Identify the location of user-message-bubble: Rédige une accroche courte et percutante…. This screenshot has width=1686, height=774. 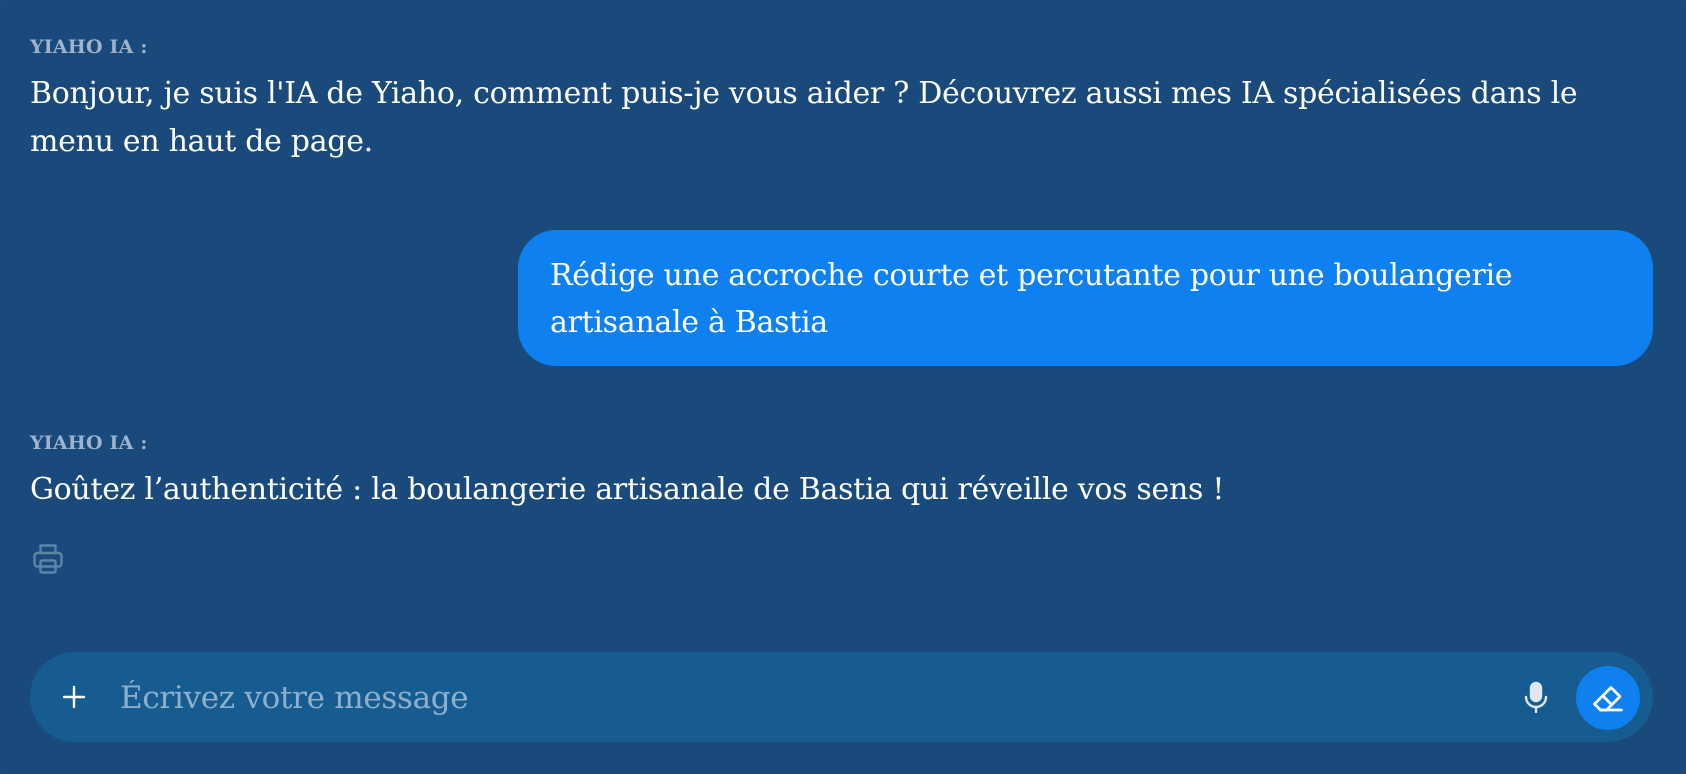
(1085, 298).